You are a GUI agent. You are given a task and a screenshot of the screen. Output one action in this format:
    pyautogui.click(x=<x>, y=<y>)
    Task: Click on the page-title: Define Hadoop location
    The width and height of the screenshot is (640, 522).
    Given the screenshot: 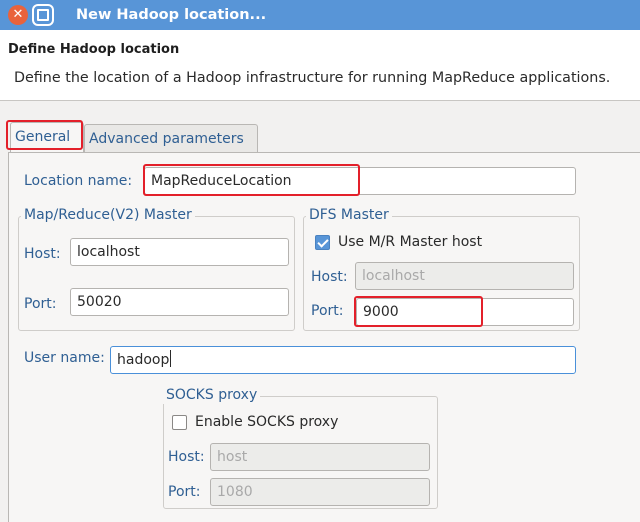 What is the action you would take?
    pyautogui.click(x=94, y=49)
    